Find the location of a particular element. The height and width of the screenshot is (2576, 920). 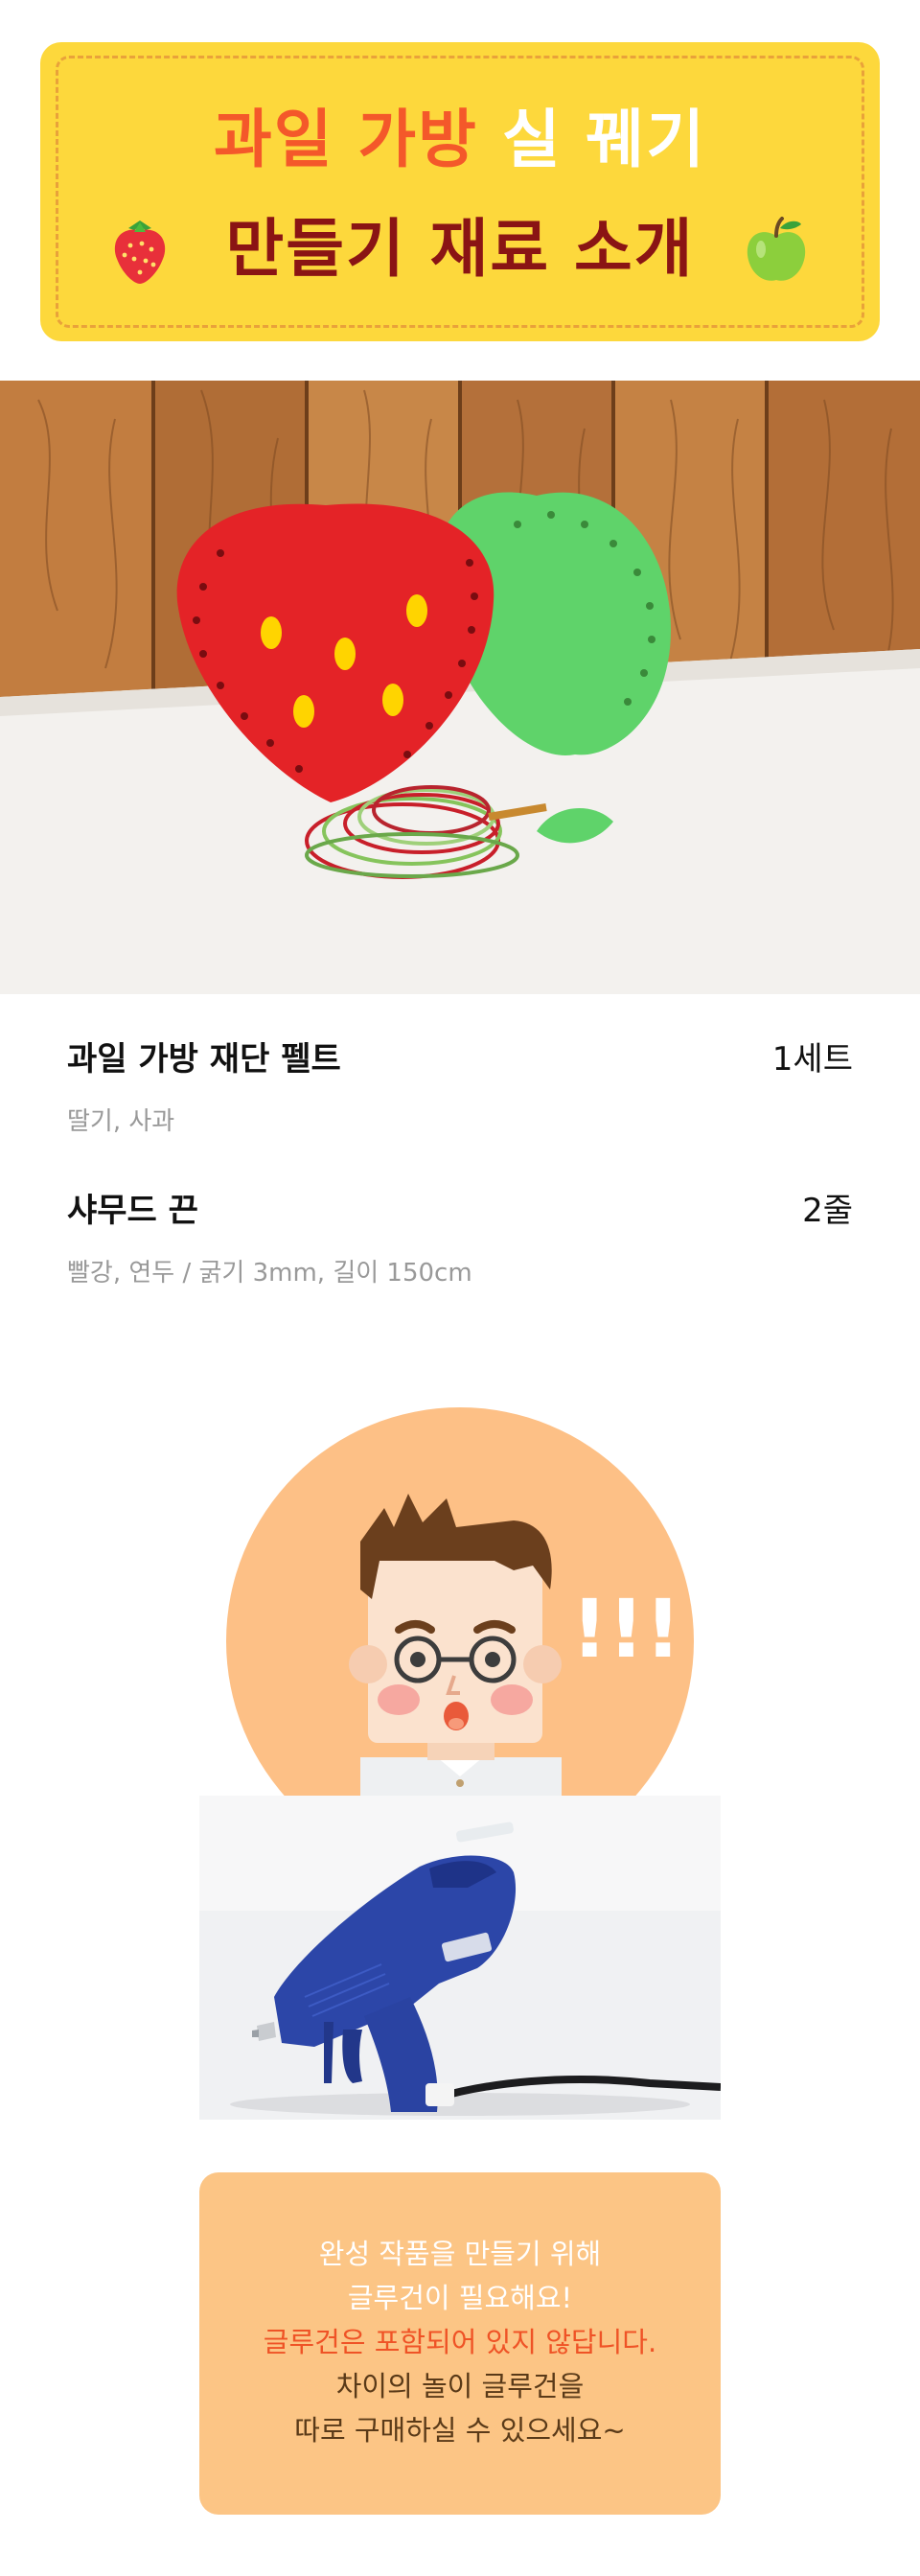

apple-icon is located at coordinates (776, 249).